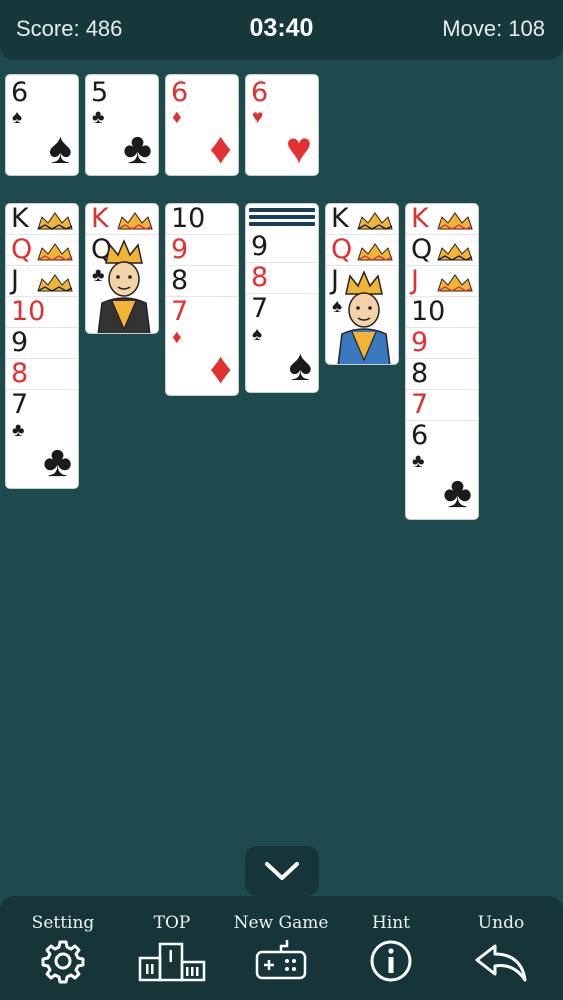 The height and width of the screenshot is (1000, 563). I want to click on undo-arrow-icon, so click(501, 963).